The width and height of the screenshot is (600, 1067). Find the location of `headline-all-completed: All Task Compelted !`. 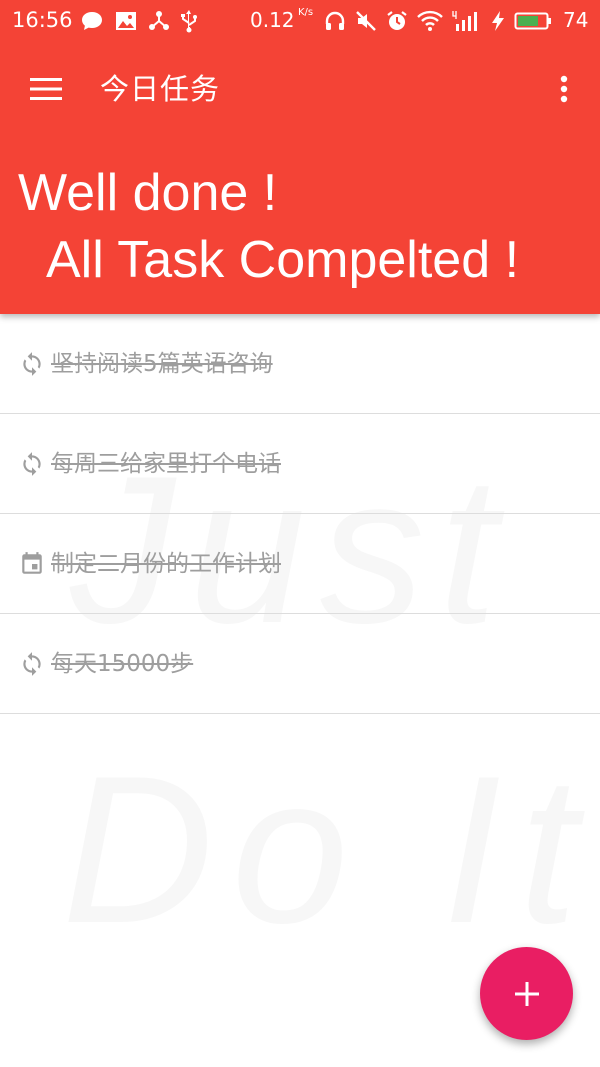

headline-all-completed: All Task Compelted ! is located at coordinates (283, 260).